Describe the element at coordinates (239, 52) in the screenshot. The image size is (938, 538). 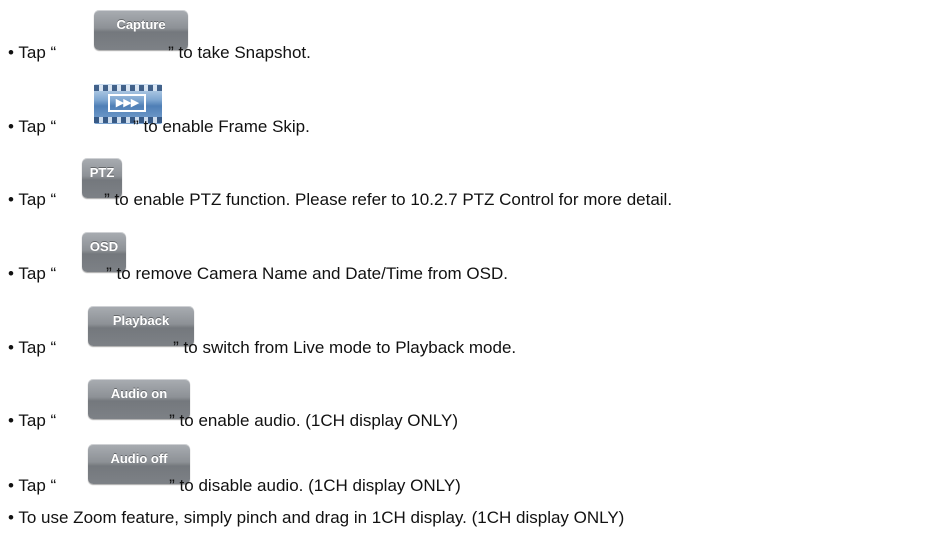
I see `item-description: ” to take Snapshot.` at that location.